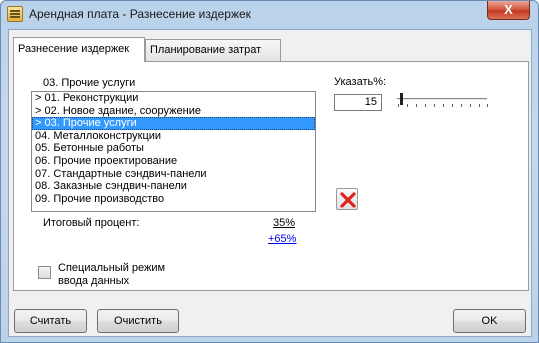  Describe the element at coordinates (358, 102) in the screenshot. I see `percent-input: 15` at that location.